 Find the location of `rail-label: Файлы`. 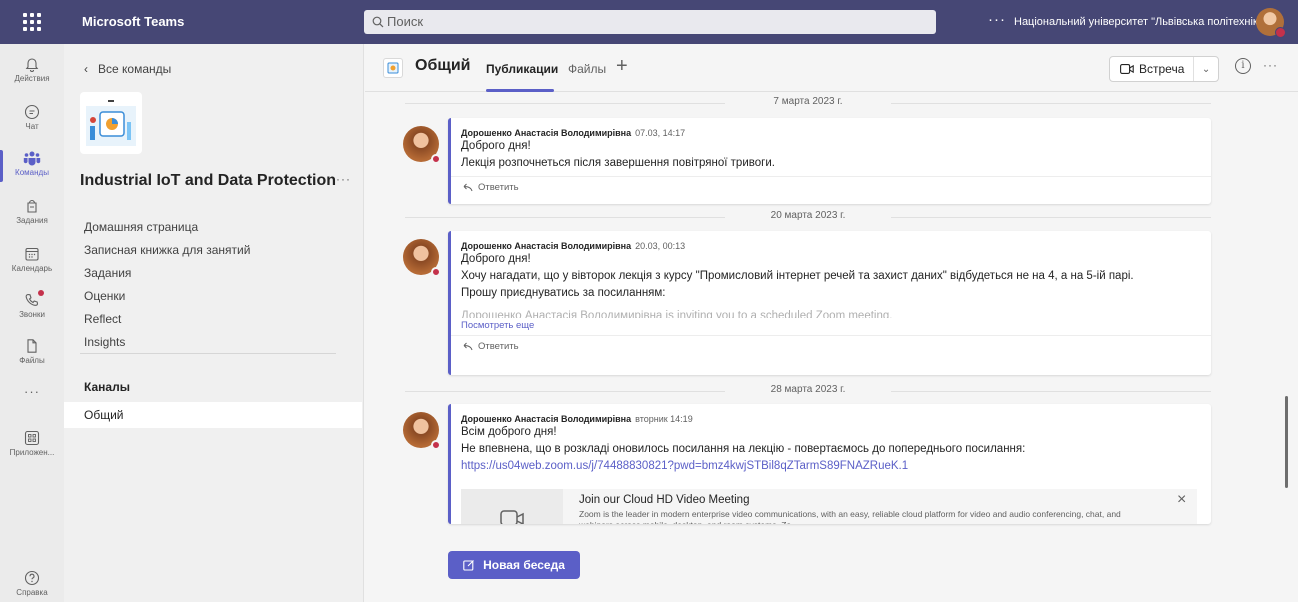

rail-label: Файлы is located at coordinates (32, 360).